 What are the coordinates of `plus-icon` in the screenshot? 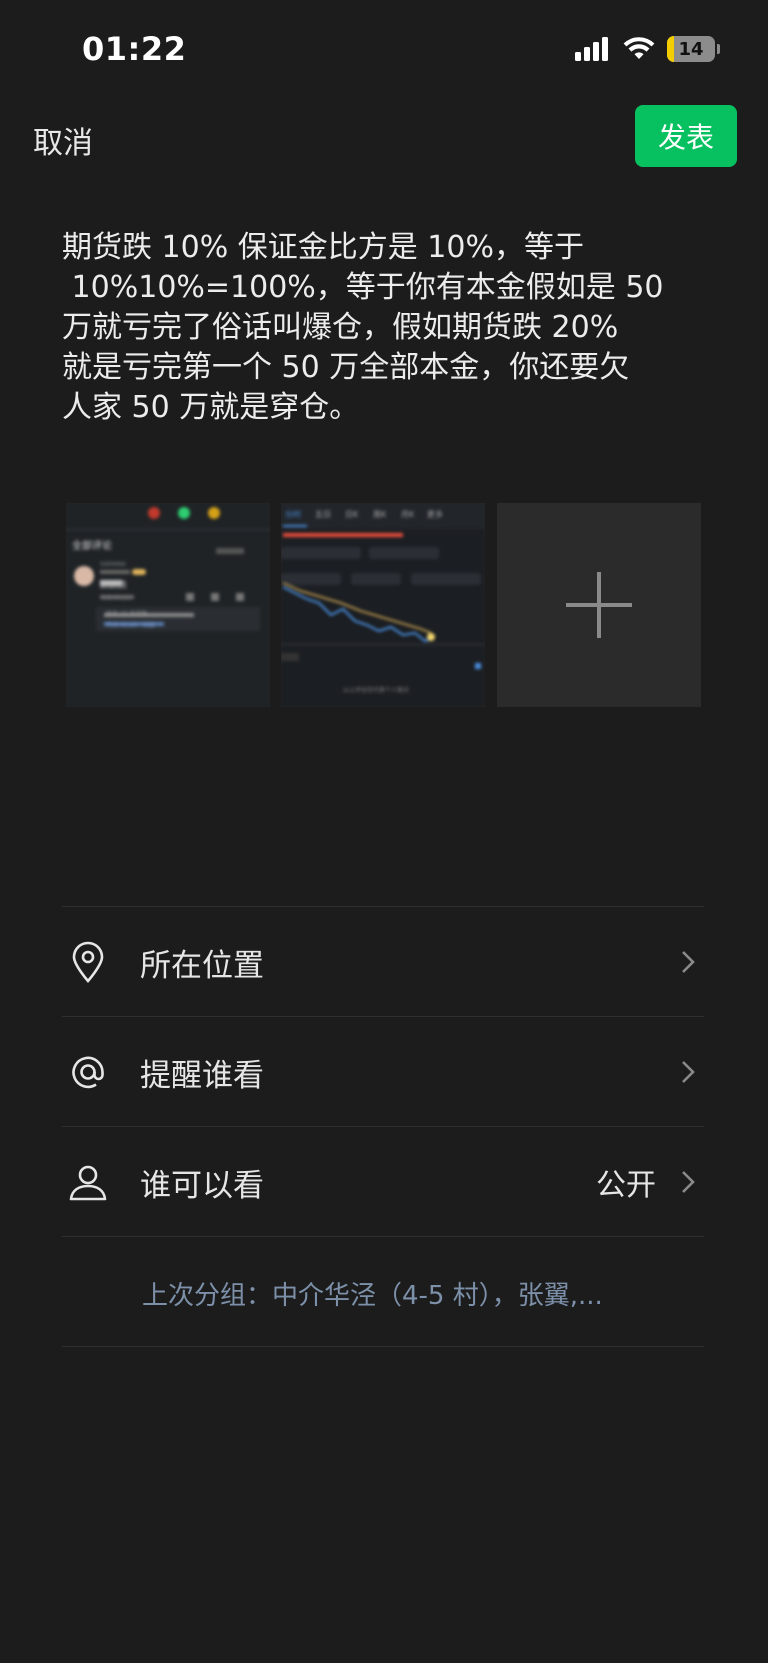 It's located at (599, 605).